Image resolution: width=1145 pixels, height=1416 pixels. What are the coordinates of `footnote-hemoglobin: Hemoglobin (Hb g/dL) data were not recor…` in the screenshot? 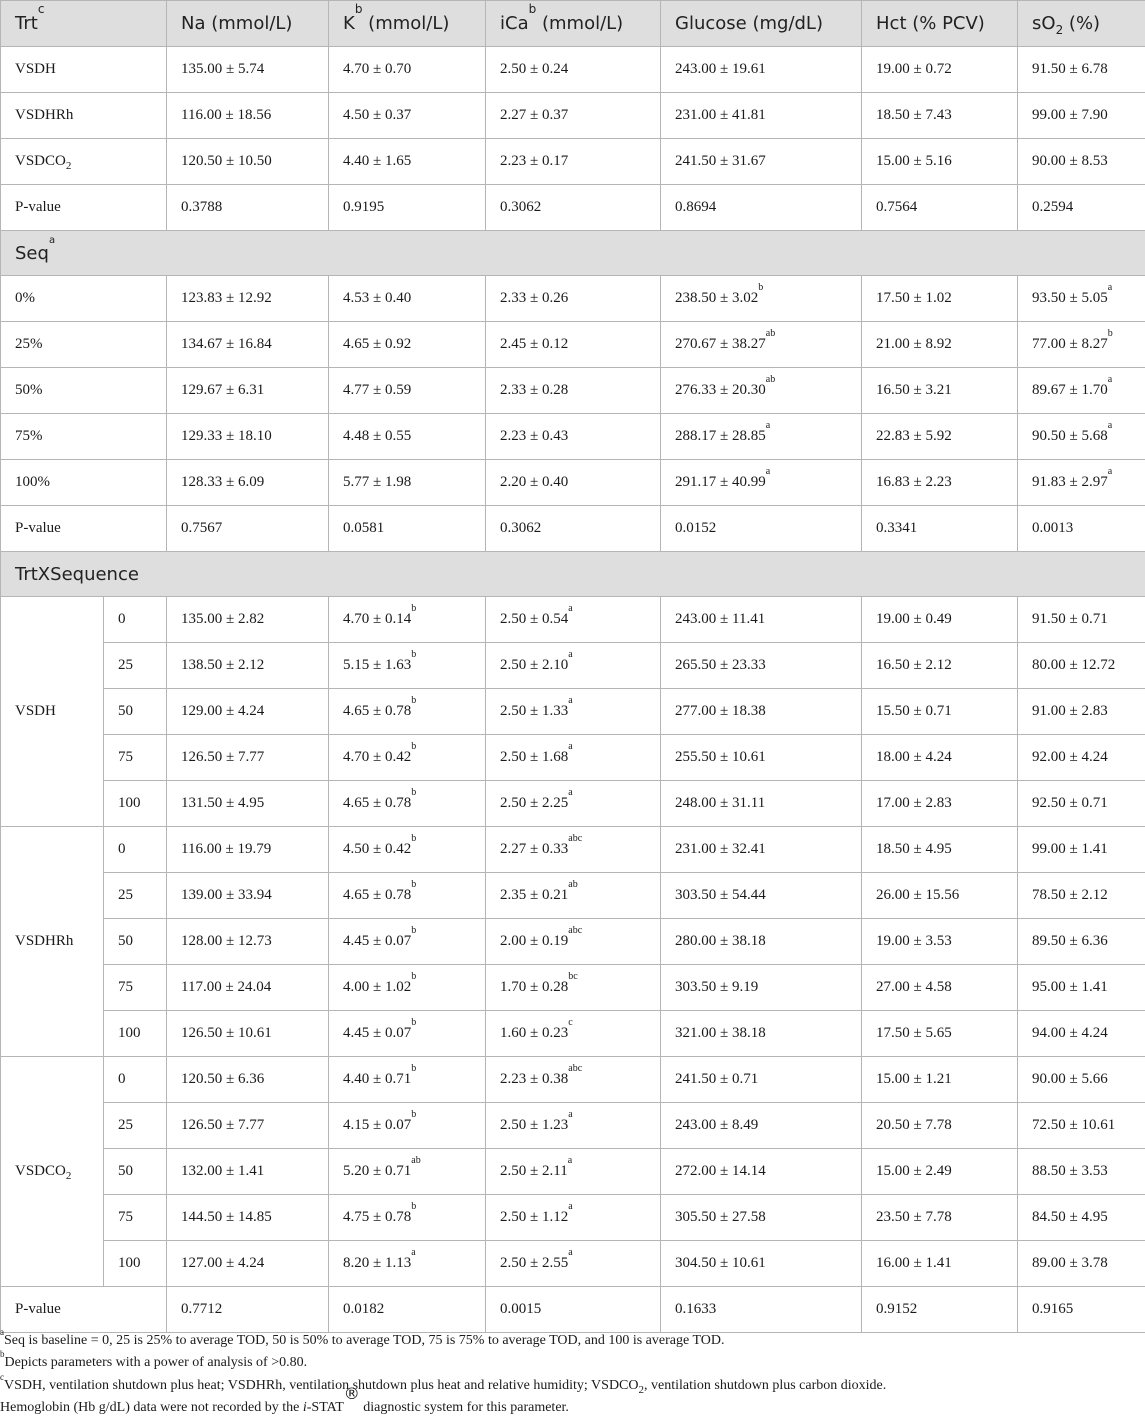 It's located at (284, 1408).